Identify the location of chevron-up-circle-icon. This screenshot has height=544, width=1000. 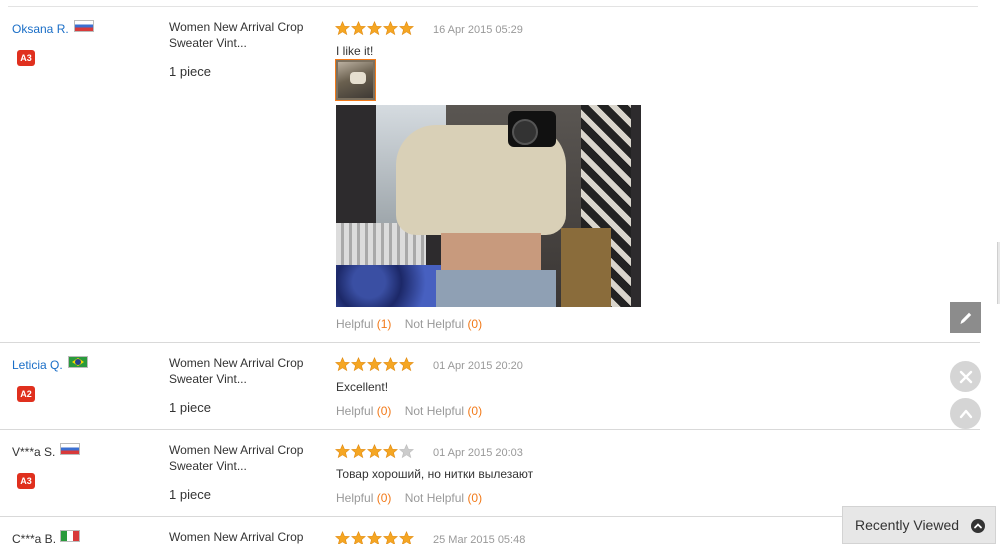
(978, 526).